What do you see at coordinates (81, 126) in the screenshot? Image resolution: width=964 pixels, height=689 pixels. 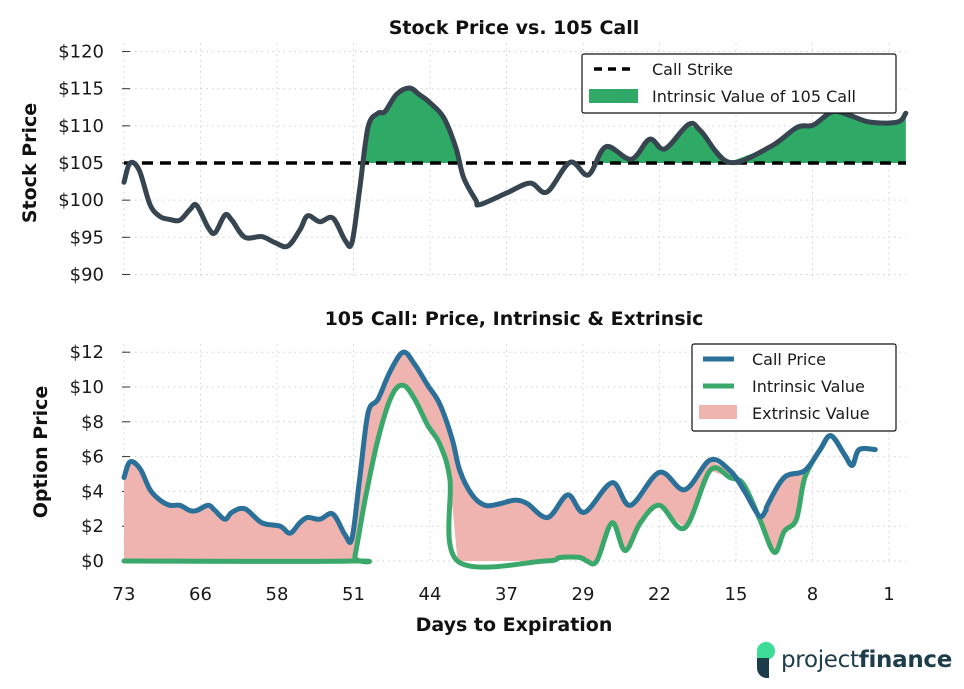 I see `top-y-tick-label: $110` at bounding box center [81, 126].